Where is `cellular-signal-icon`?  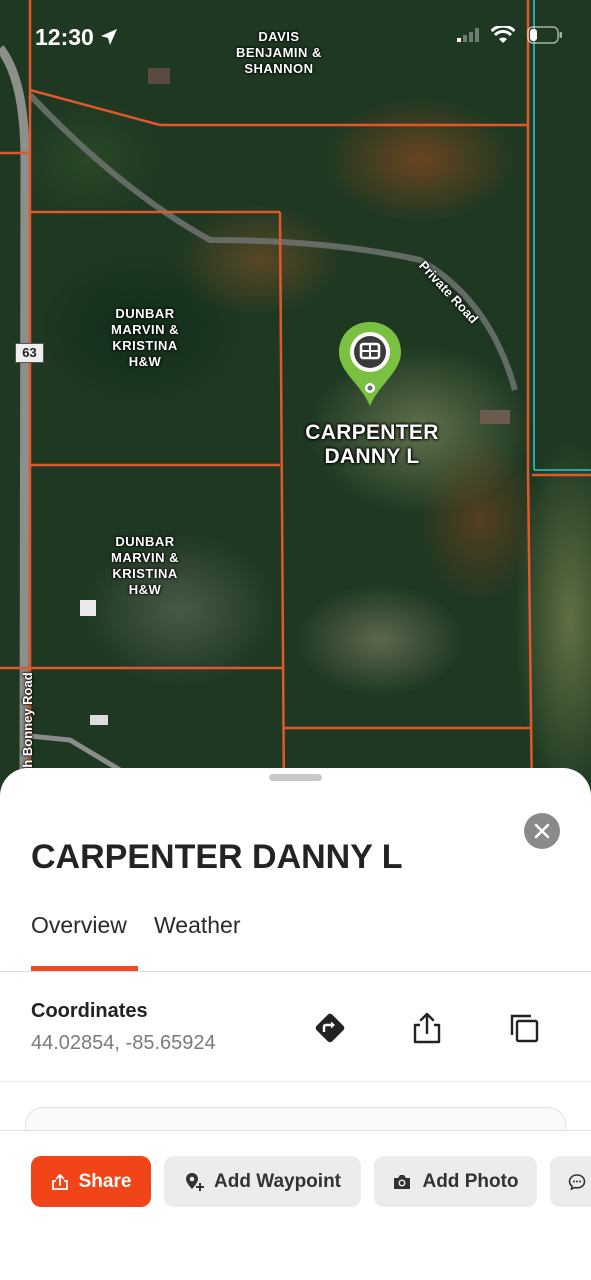
cellular-signal-icon is located at coordinates (468, 35).